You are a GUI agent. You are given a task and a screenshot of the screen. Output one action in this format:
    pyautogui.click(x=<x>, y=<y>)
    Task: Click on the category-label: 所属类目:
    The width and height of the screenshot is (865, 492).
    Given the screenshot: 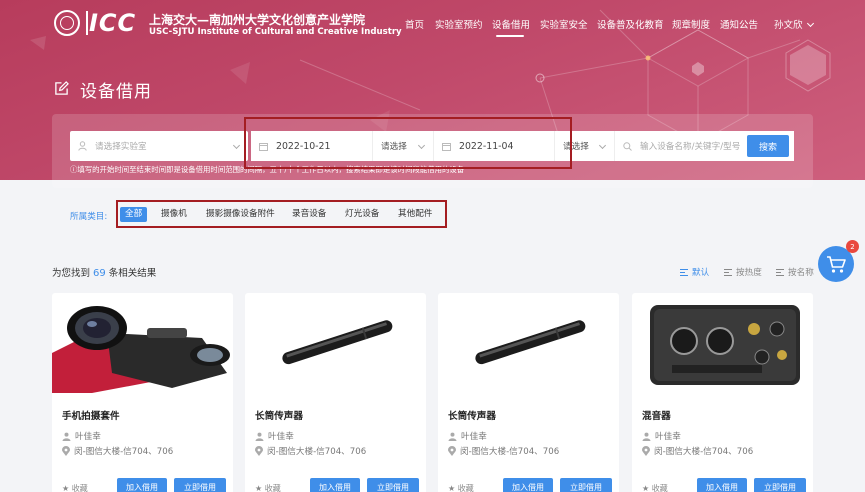 What is the action you would take?
    pyautogui.click(x=89, y=217)
    